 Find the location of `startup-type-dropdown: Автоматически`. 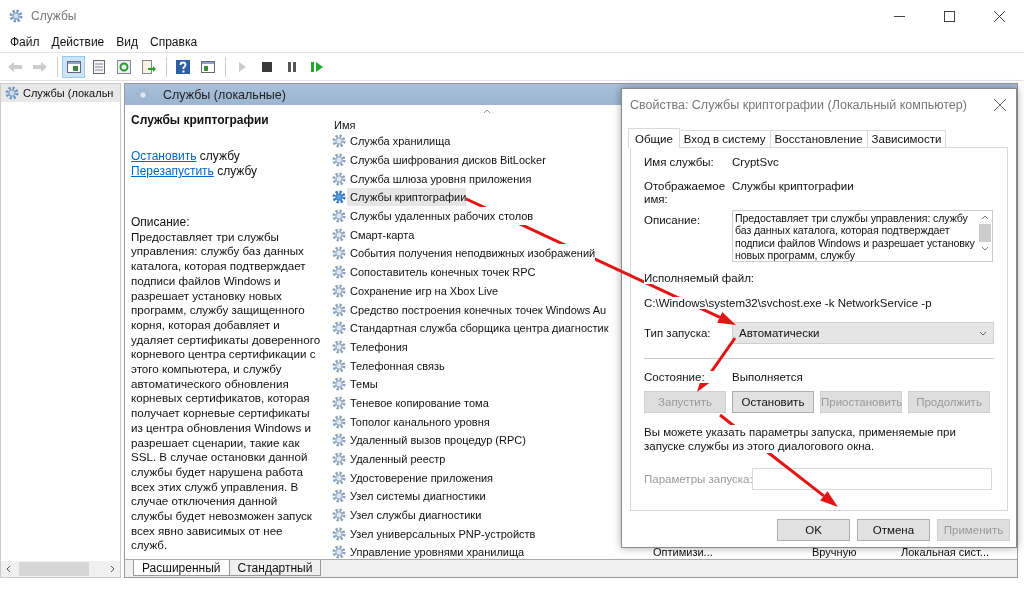

startup-type-dropdown: Автоматически is located at coordinates (863, 333).